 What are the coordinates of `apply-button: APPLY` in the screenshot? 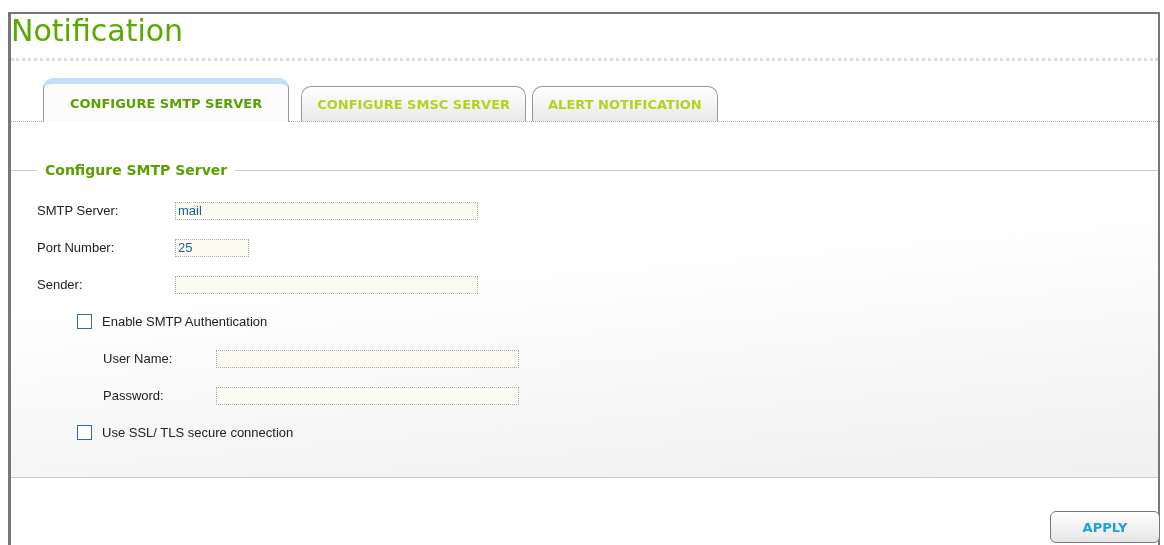 It's located at (1105, 527).